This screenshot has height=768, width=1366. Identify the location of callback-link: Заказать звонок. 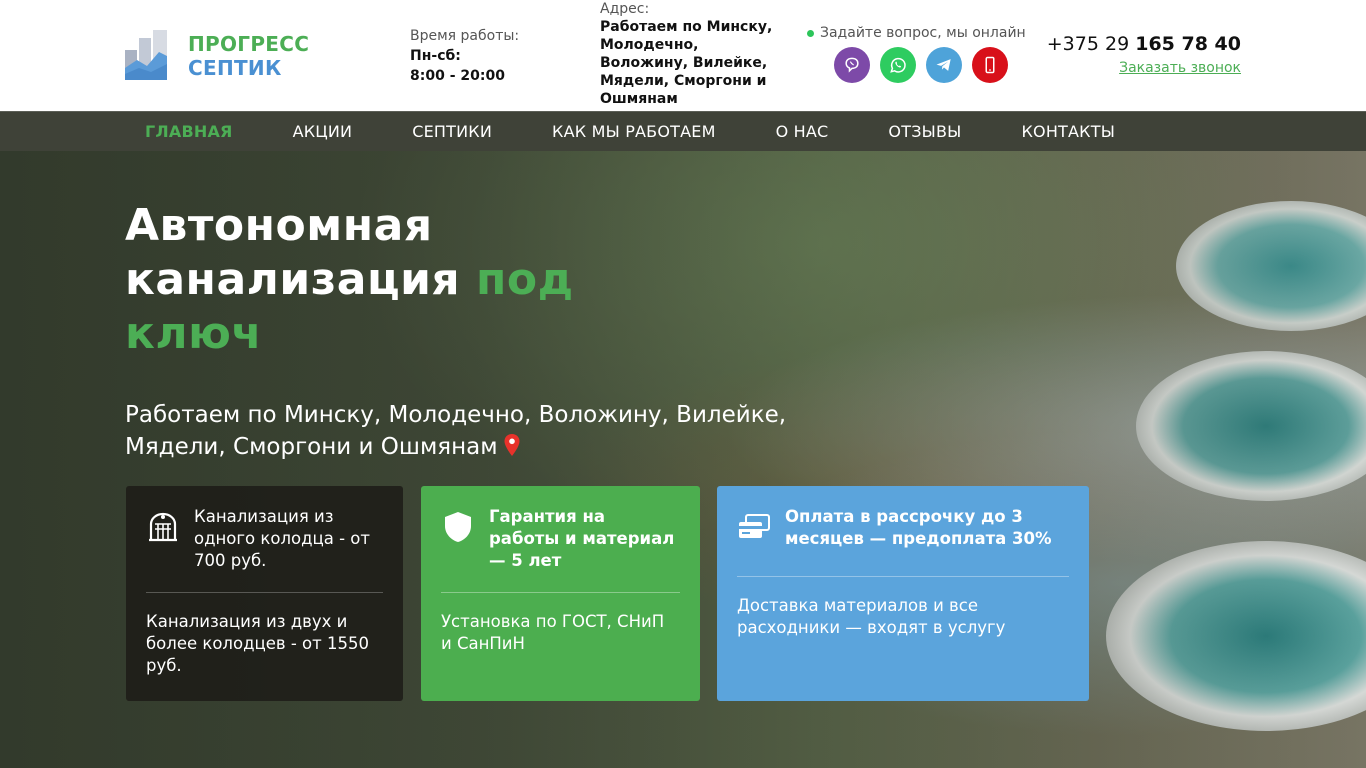
(1180, 68).